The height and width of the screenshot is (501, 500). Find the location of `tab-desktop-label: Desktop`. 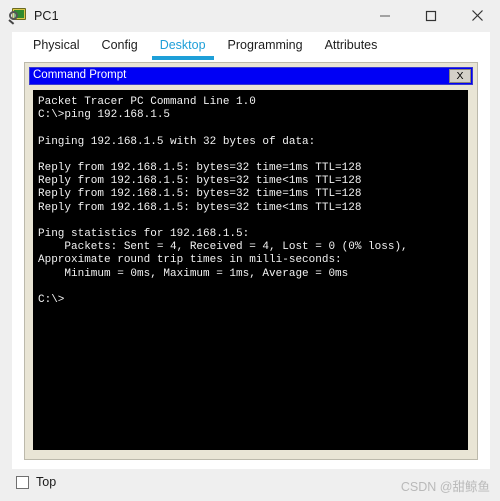

tab-desktop-label: Desktop is located at coordinates (182, 45).